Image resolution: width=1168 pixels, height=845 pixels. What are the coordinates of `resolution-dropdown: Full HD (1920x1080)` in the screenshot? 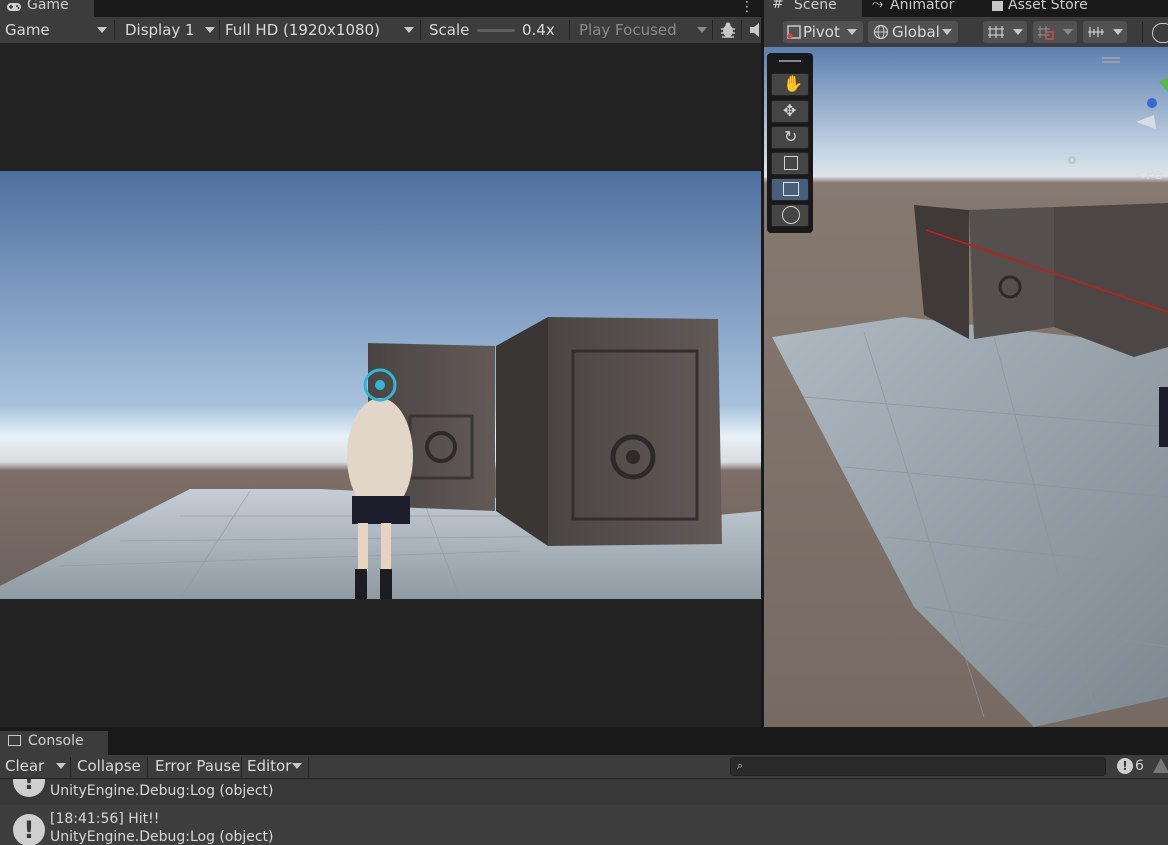 It's located at (321, 30).